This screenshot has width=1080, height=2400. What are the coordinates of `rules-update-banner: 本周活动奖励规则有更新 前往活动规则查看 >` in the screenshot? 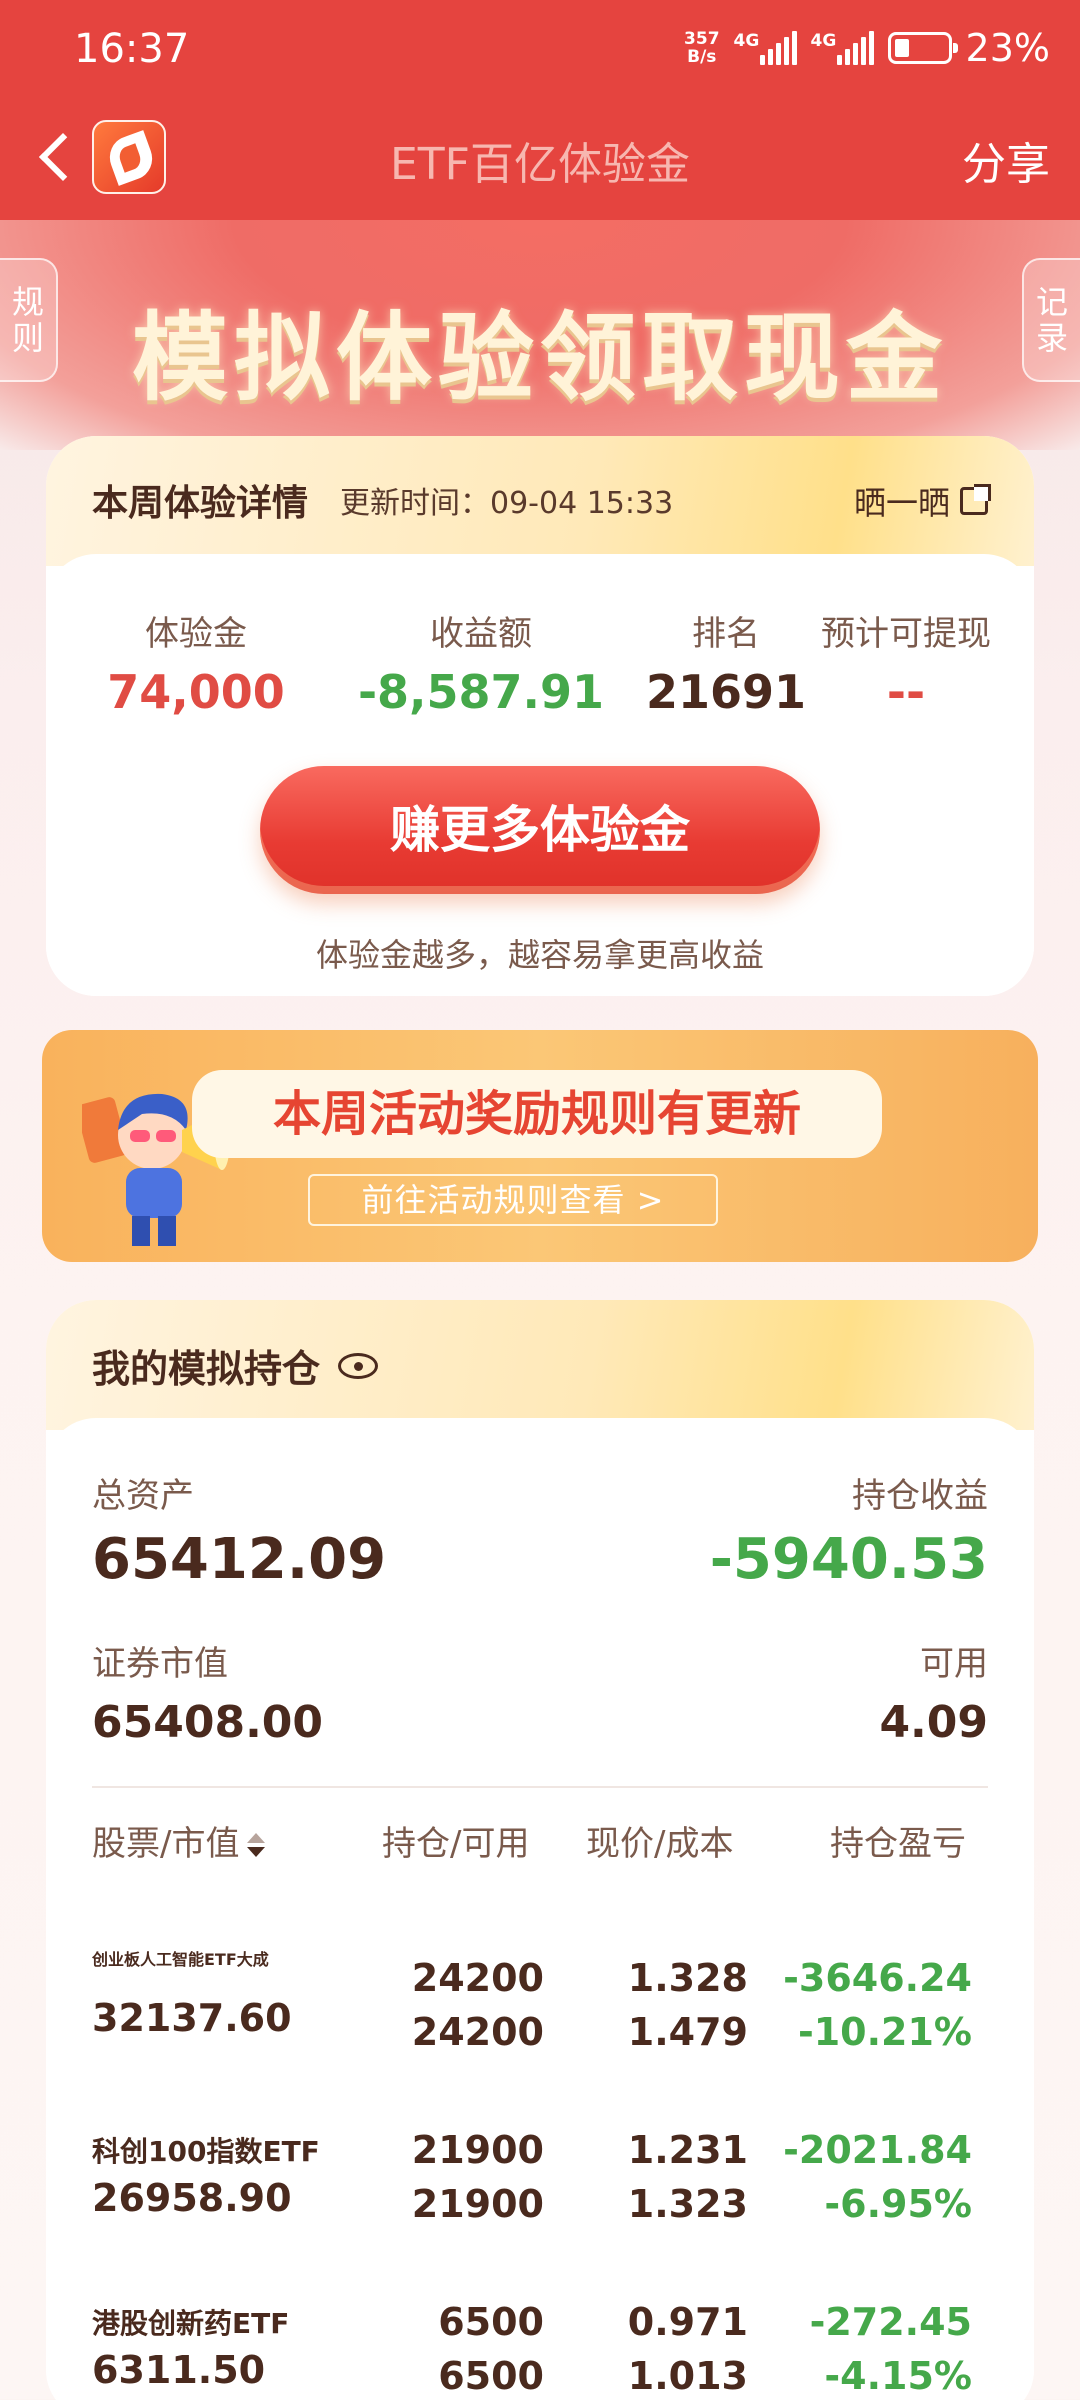 It's located at (540, 1146).